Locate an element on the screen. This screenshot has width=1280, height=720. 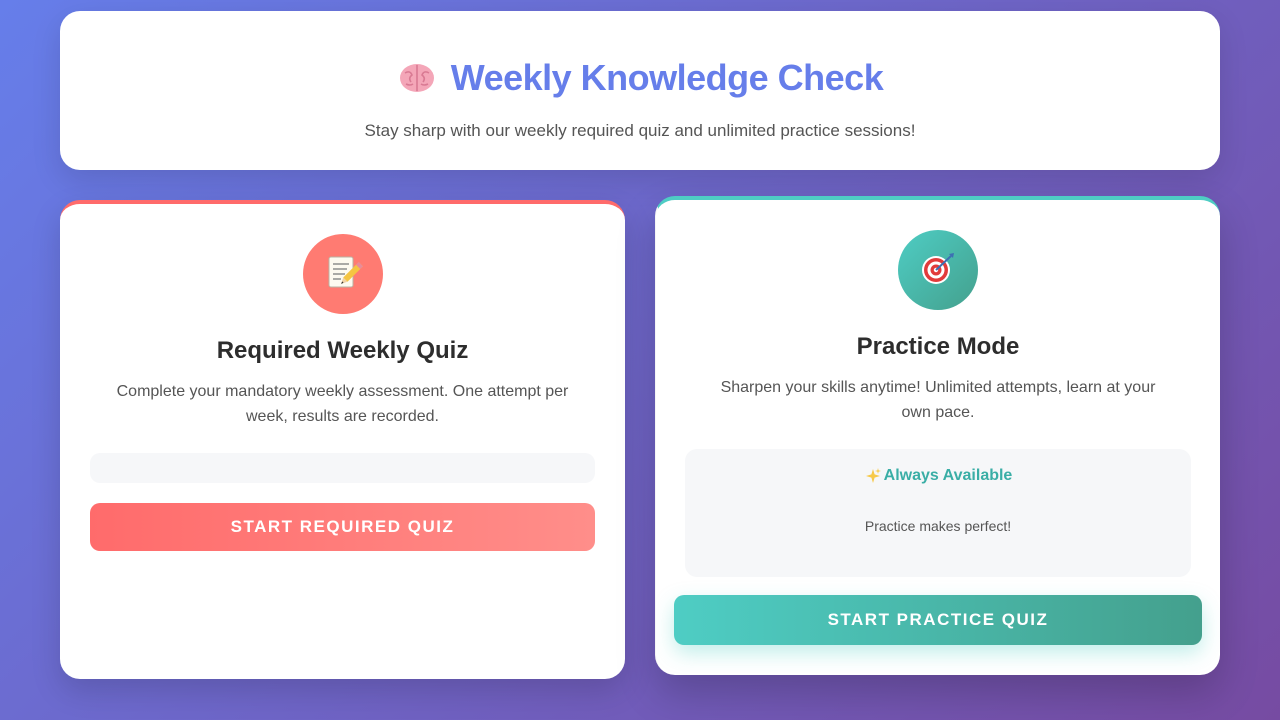
start-required-quiz-button: Start Required Quiz is located at coordinates (342, 527).